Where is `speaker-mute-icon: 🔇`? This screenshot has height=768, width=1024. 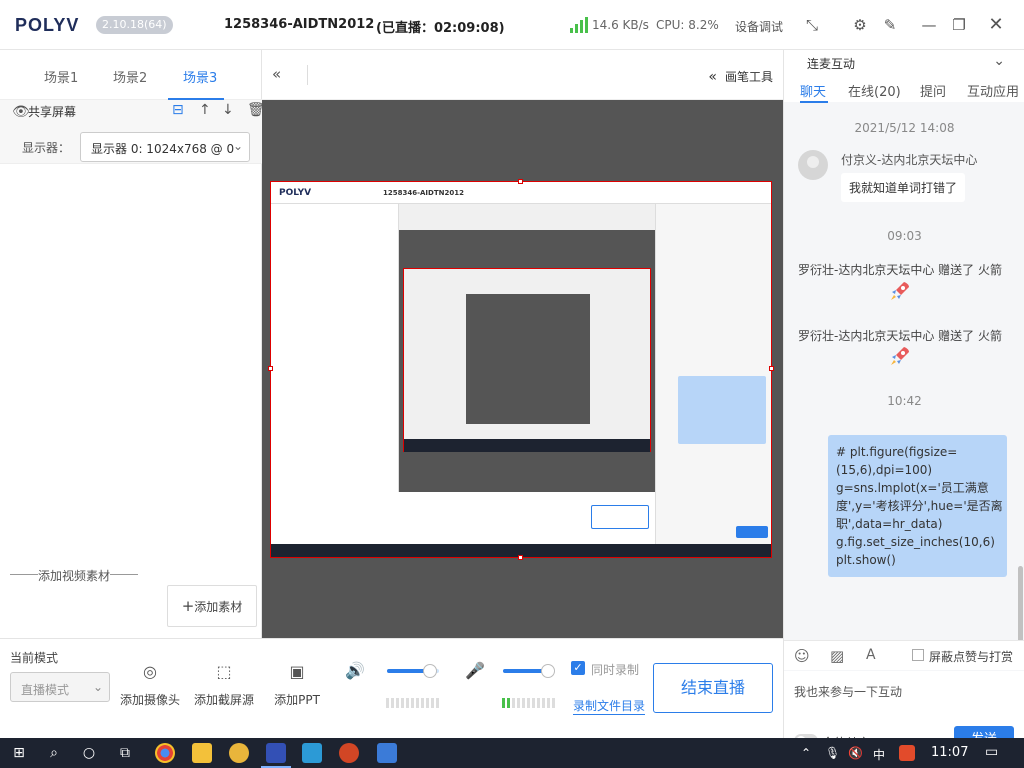
speaker-mute-icon: 🔇 is located at coordinates (855, 753).